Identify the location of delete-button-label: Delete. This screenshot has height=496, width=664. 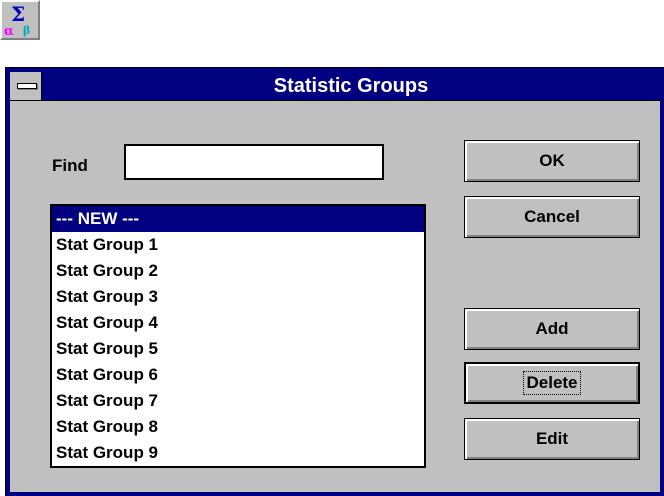
(552, 383).